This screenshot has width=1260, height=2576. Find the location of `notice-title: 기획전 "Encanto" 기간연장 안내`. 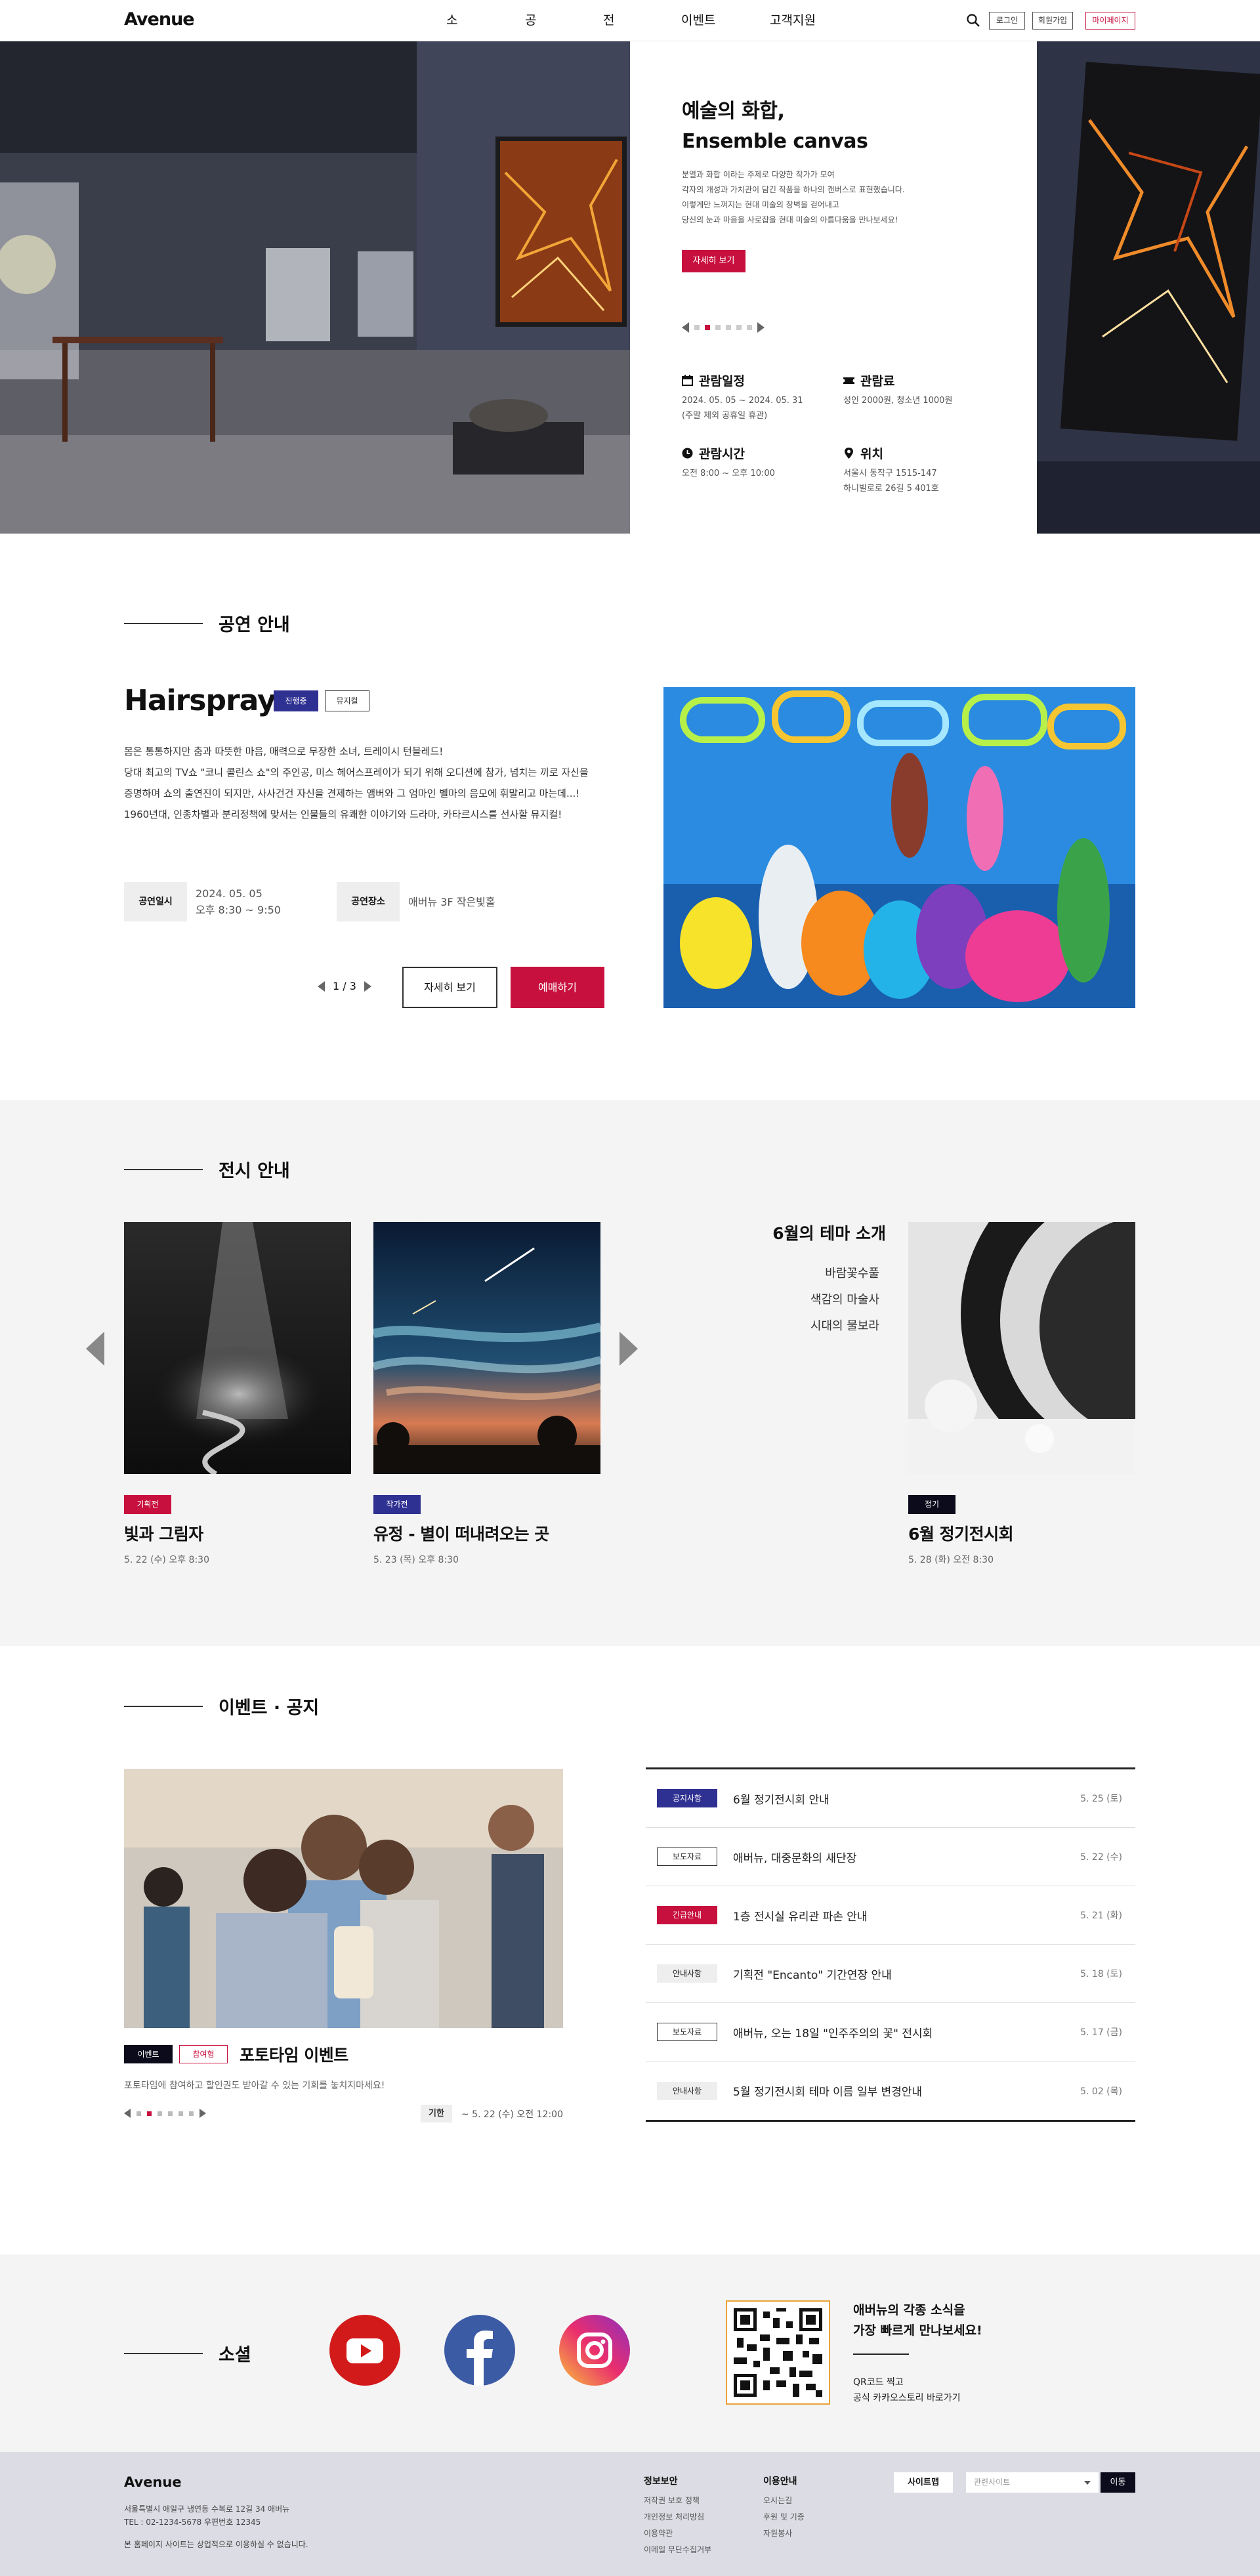

notice-title: 기획전 "Encanto" 기간연장 안내 is located at coordinates (812, 1974).